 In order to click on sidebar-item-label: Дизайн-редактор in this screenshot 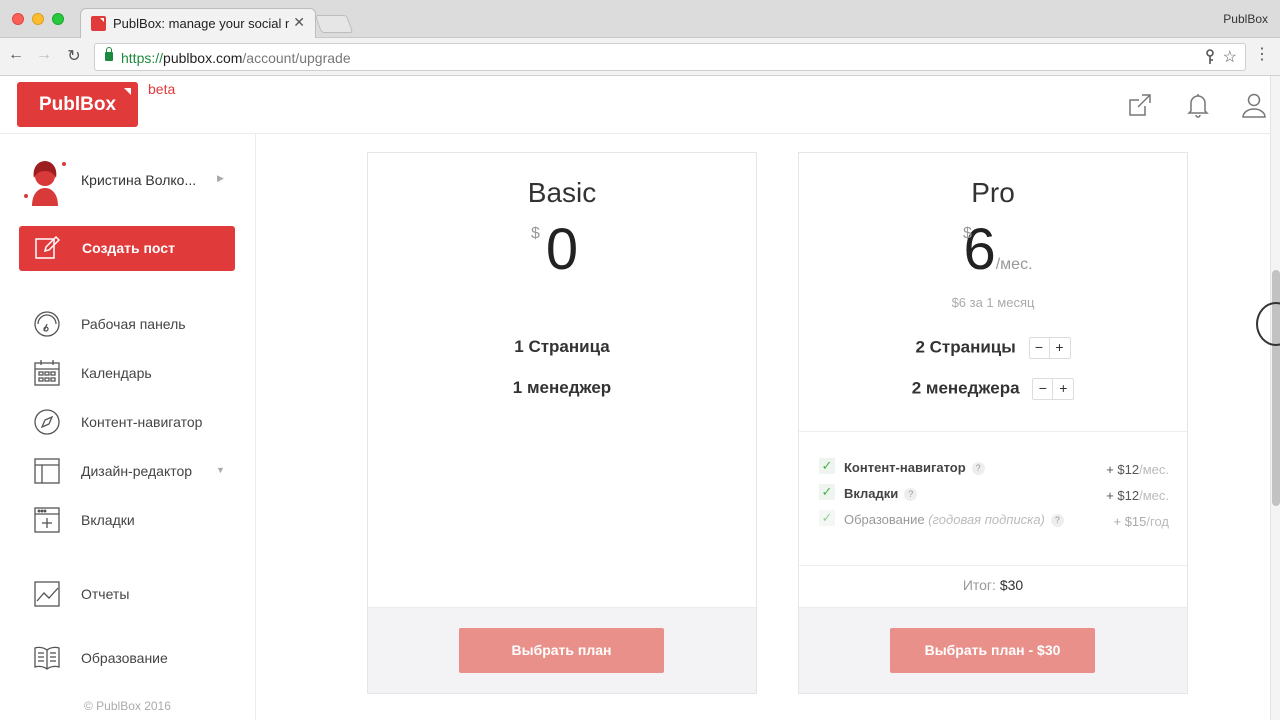, I will do `click(137, 471)`.